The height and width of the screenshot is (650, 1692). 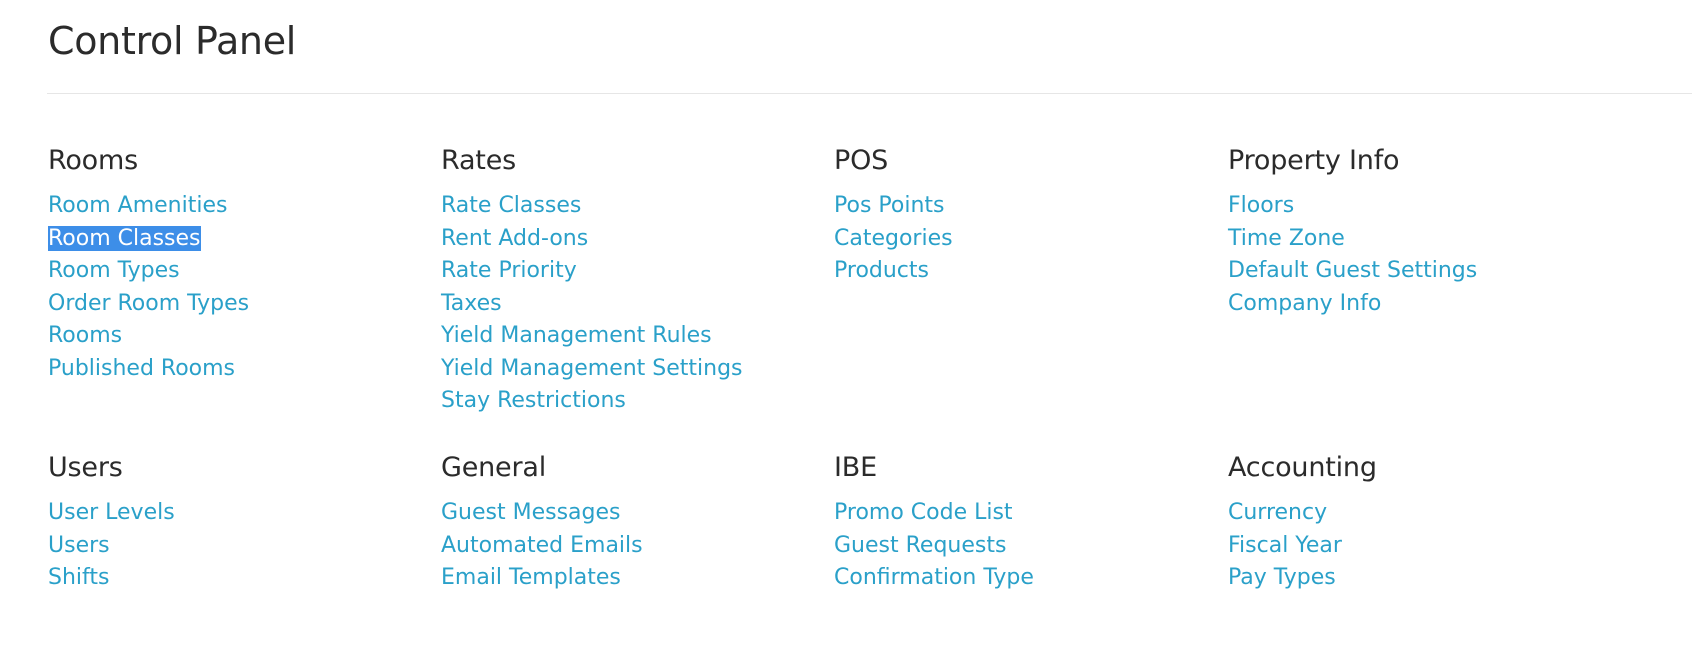 I want to click on link-pay-types: Pay Types, so click(x=1282, y=577).